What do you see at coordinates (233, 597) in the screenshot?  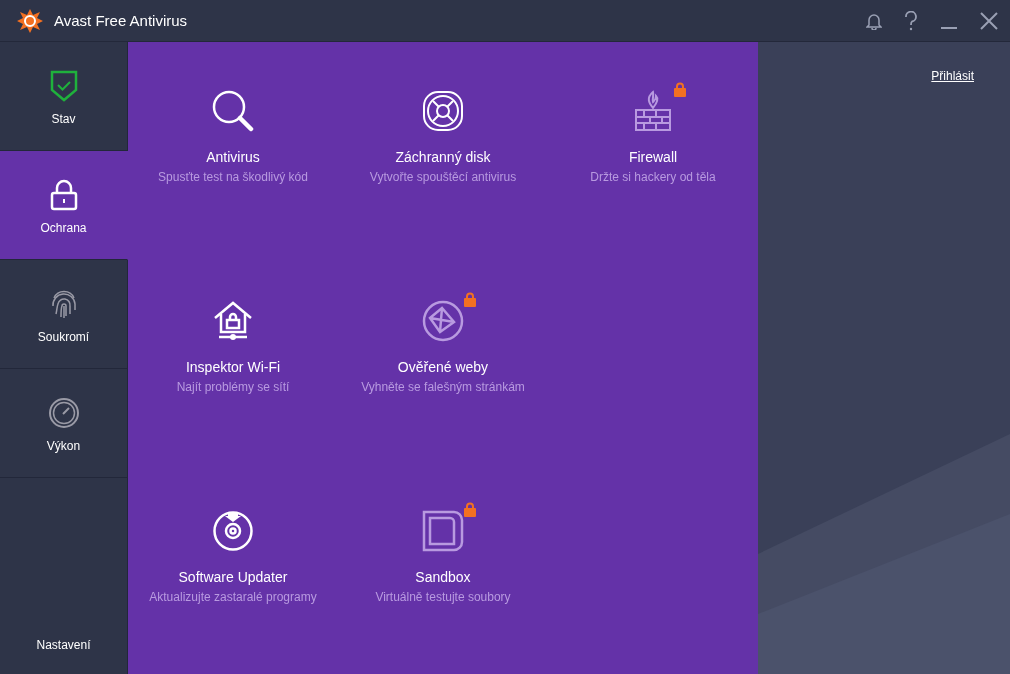 I see `feature-description: Aktualizujte zastaralé programy` at bounding box center [233, 597].